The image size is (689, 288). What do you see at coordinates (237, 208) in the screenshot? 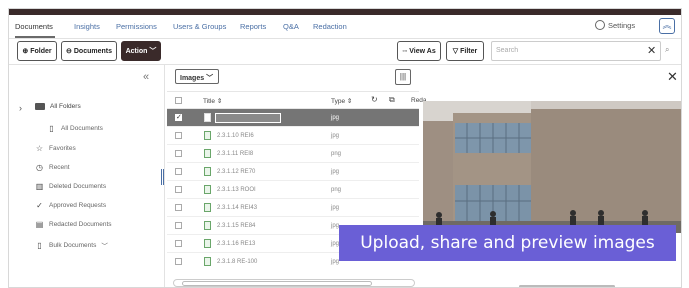
I see `file-name: 2.3.1.14 REI43` at bounding box center [237, 208].